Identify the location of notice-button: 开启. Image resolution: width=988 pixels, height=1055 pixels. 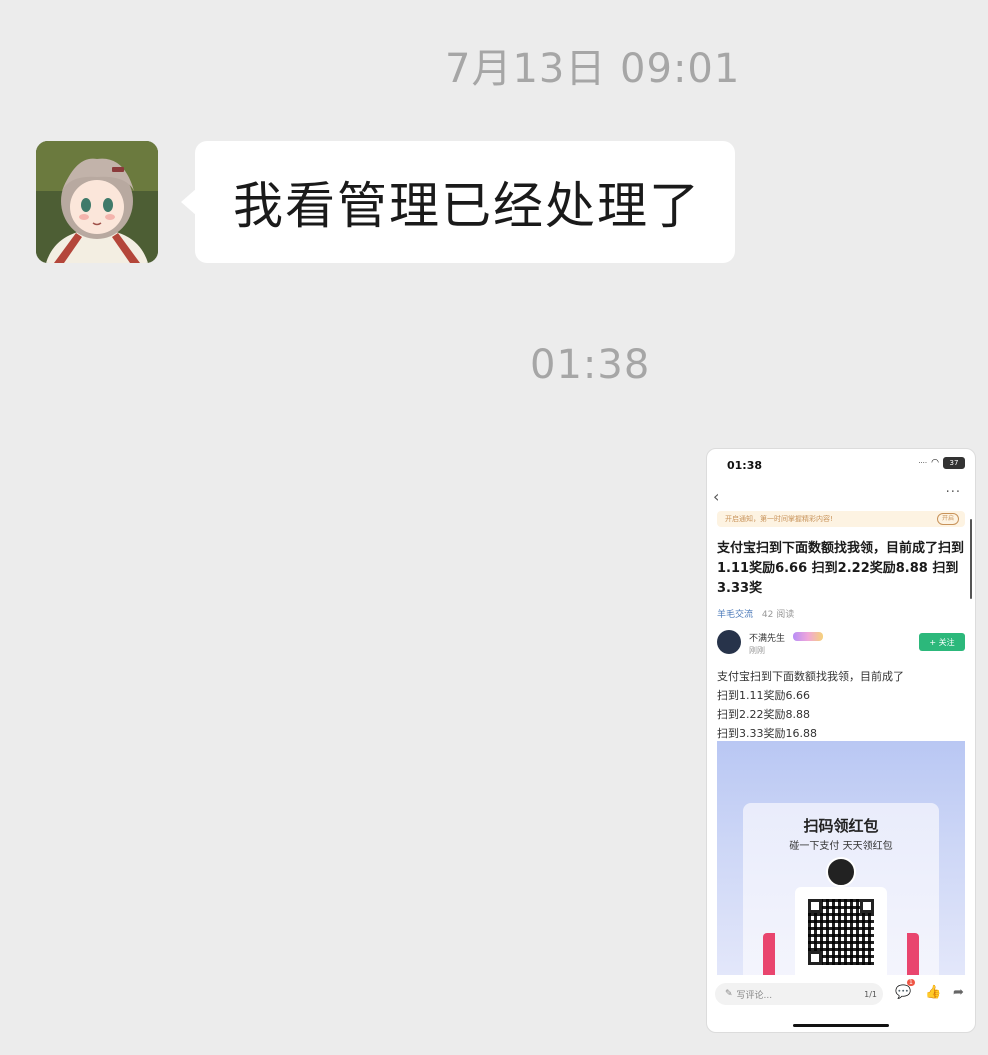
(947, 519).